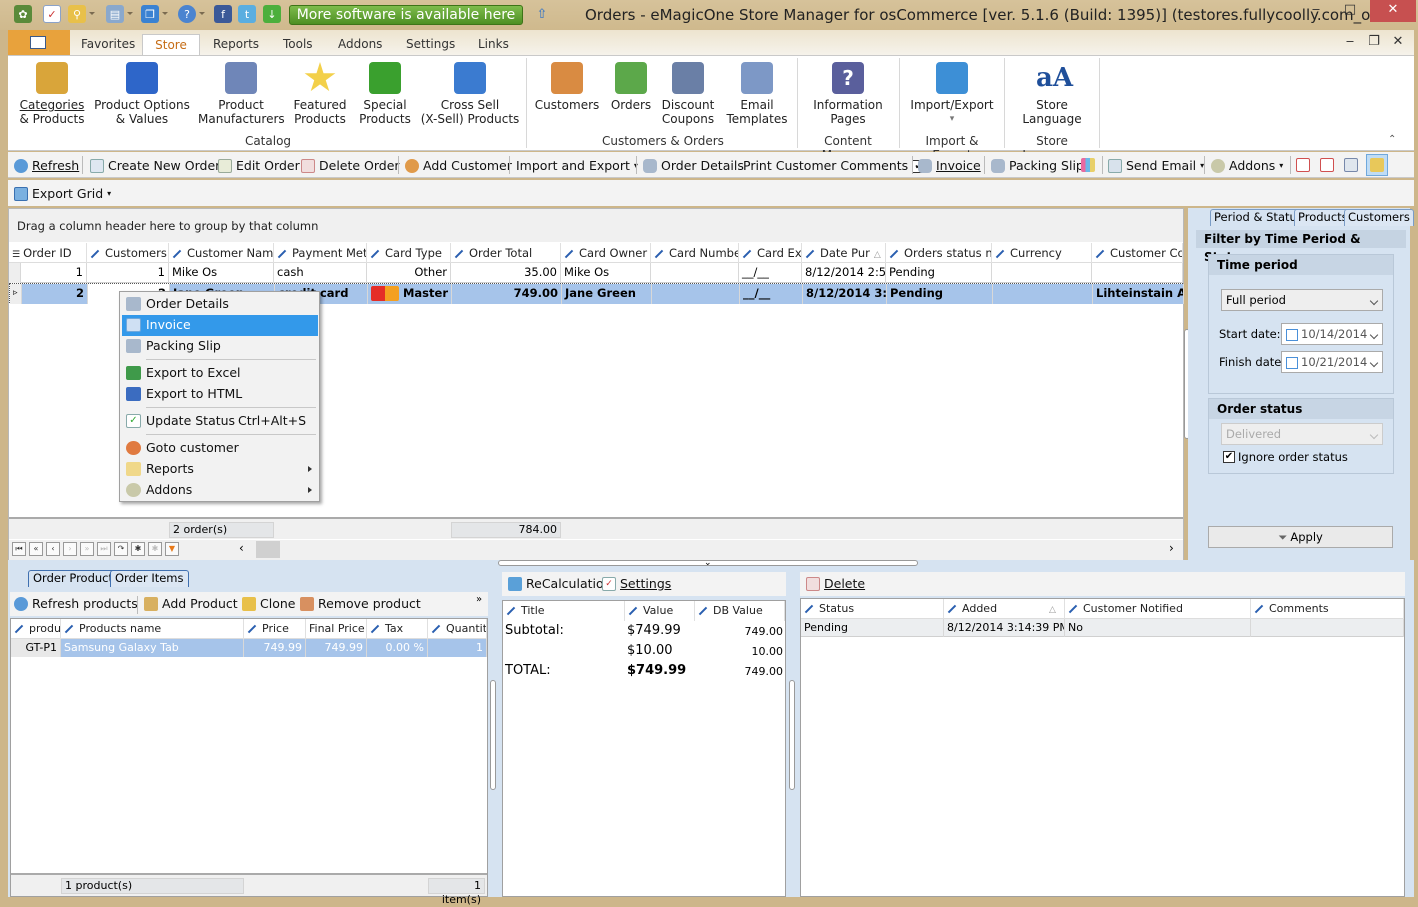 This screenshot has height=907, width=1418. Describe the element at coordinates (36, 549) in the screenshot. I see `prev-page-button: «` at that location.